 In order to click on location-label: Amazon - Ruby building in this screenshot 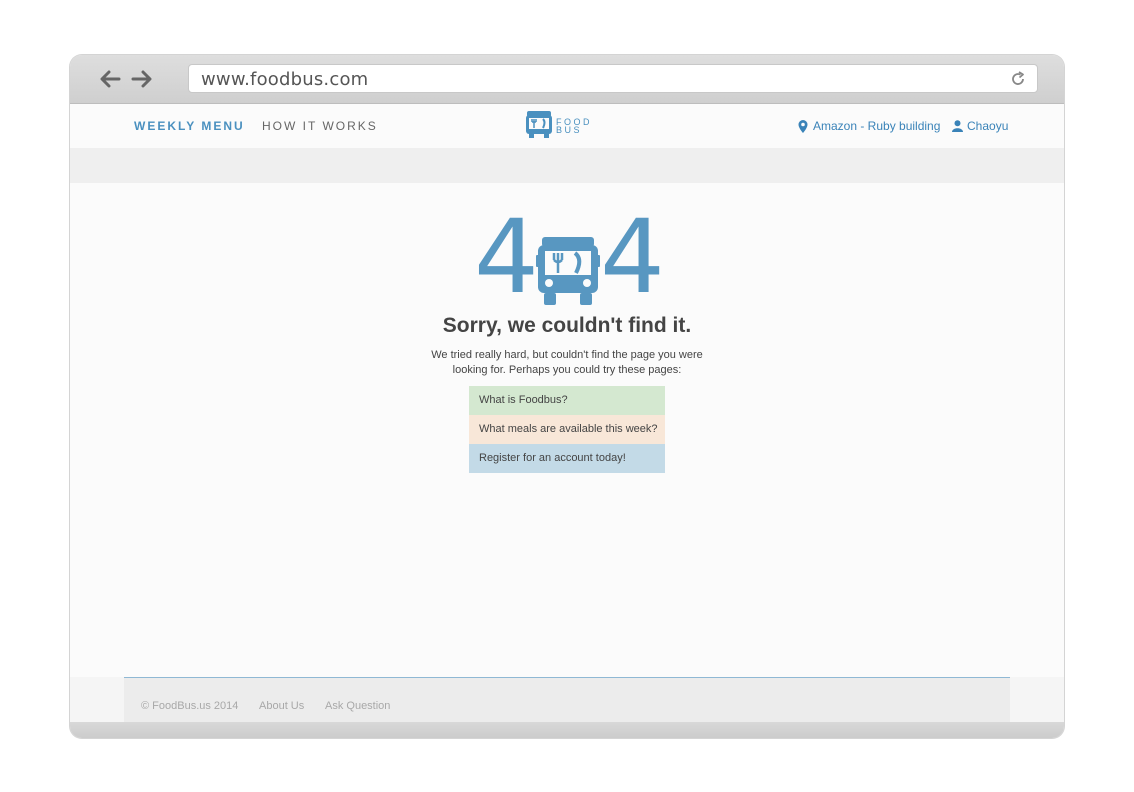, I will do `click(877, 126)`.